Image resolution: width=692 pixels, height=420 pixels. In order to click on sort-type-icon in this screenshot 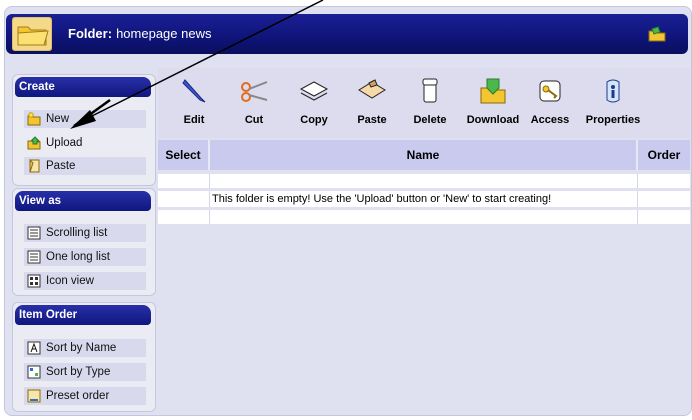, I will do `click(34, 372)`.